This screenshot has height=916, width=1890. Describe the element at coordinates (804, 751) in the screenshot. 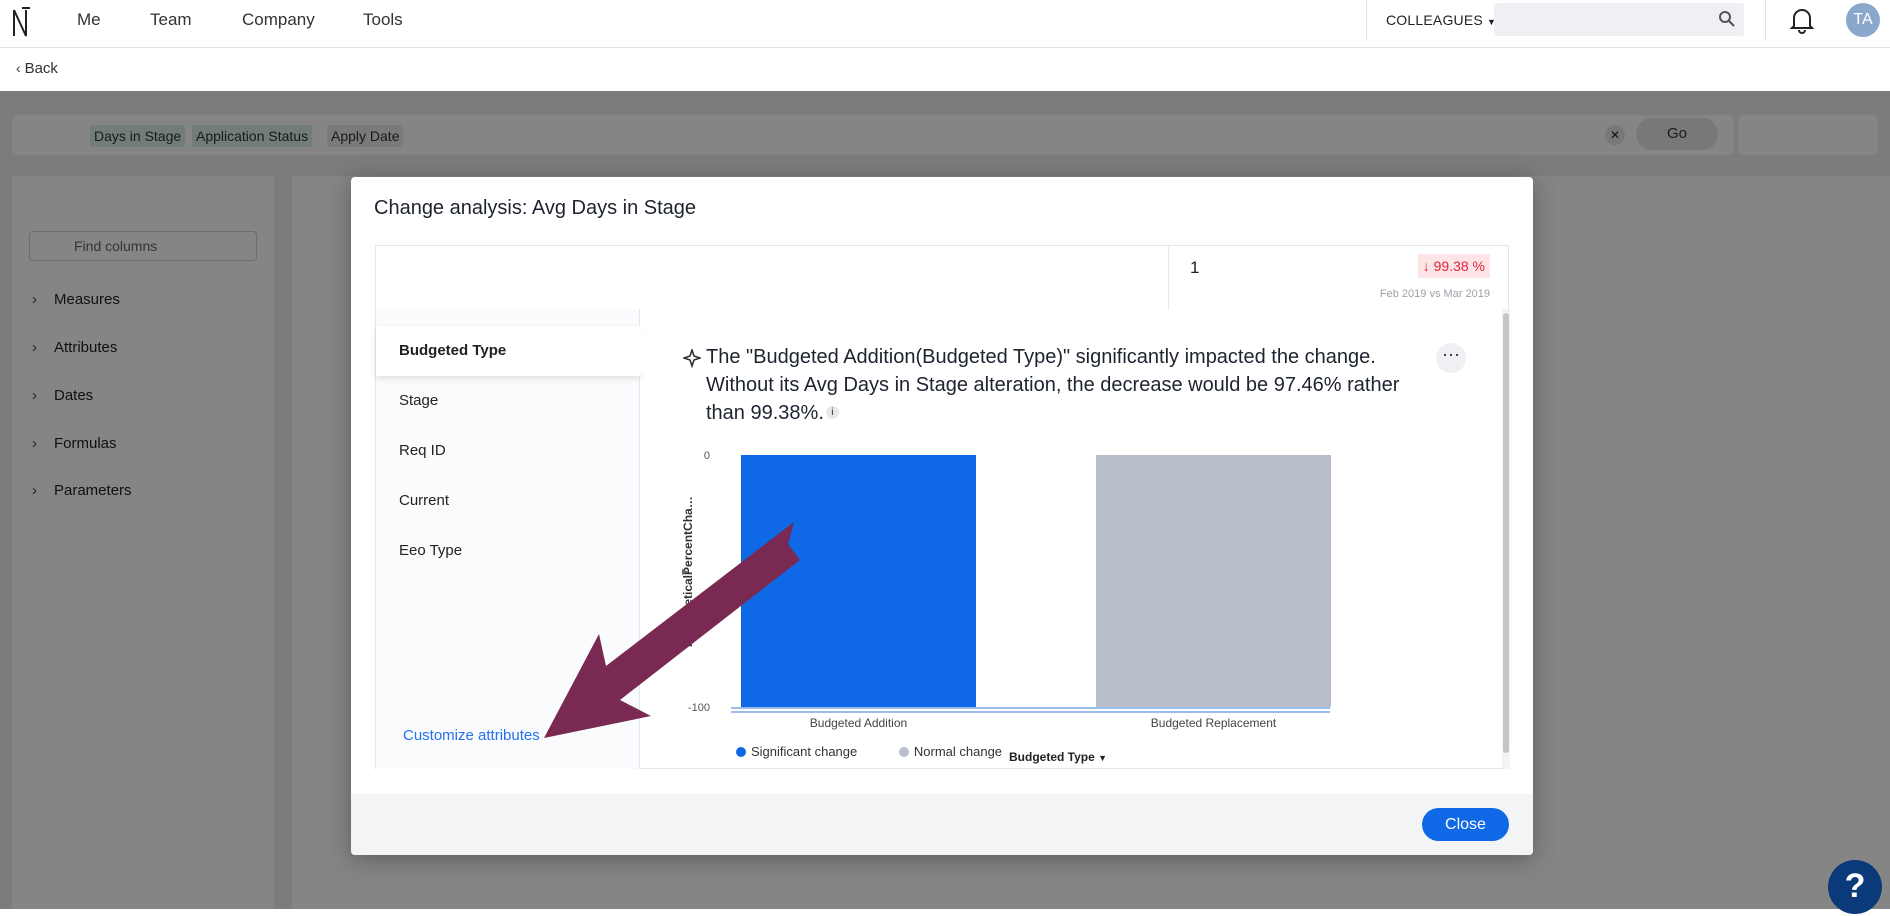

I see `legend-label: Significant change` at that location.